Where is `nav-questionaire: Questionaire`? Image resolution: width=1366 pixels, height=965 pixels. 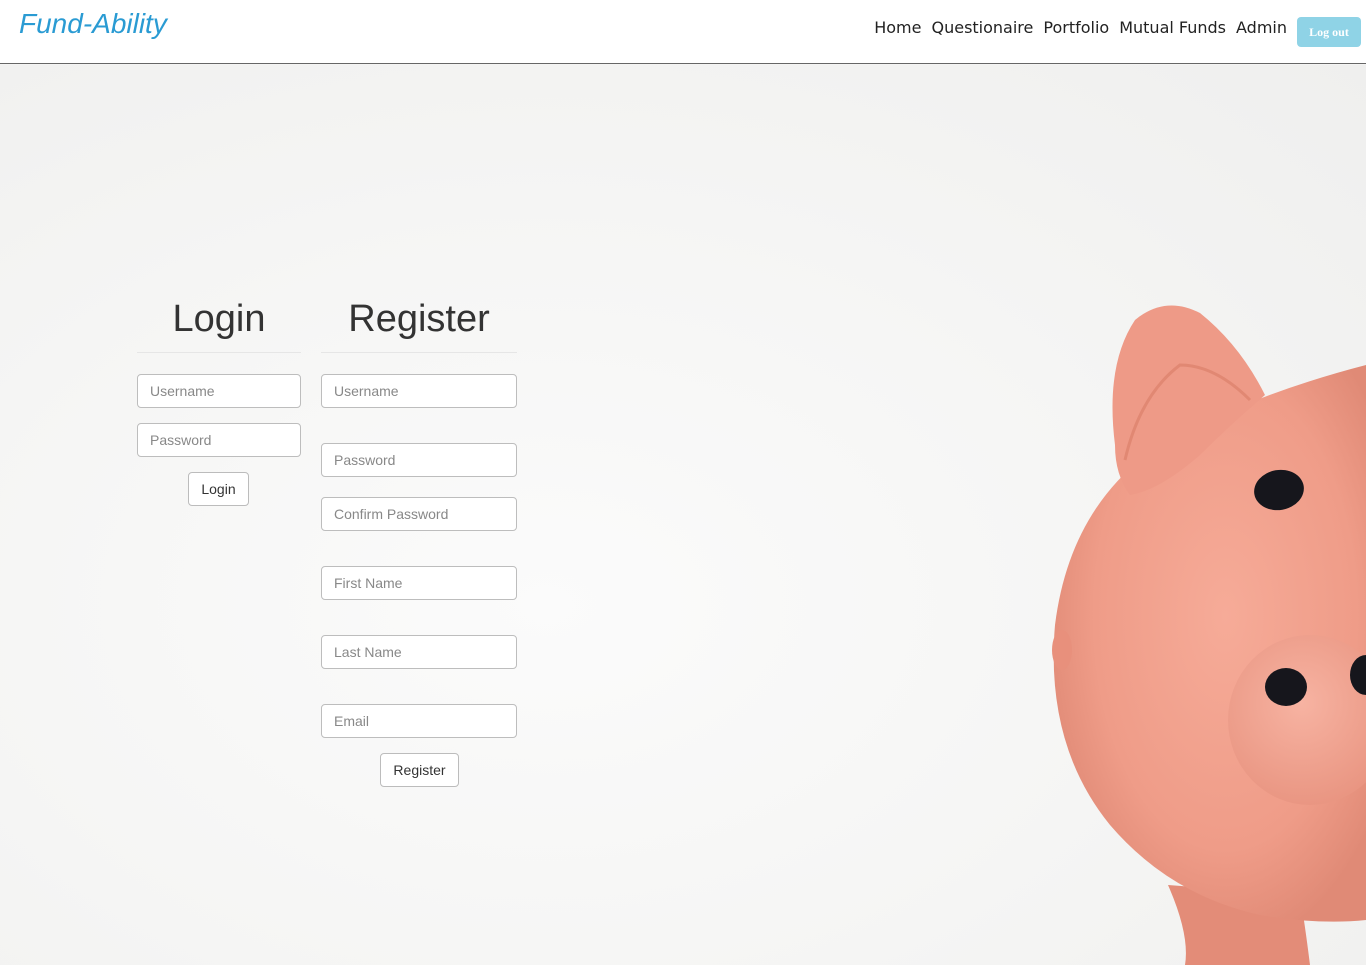 nav-questionaire: Questionaire is located at coordinates (982, 27).